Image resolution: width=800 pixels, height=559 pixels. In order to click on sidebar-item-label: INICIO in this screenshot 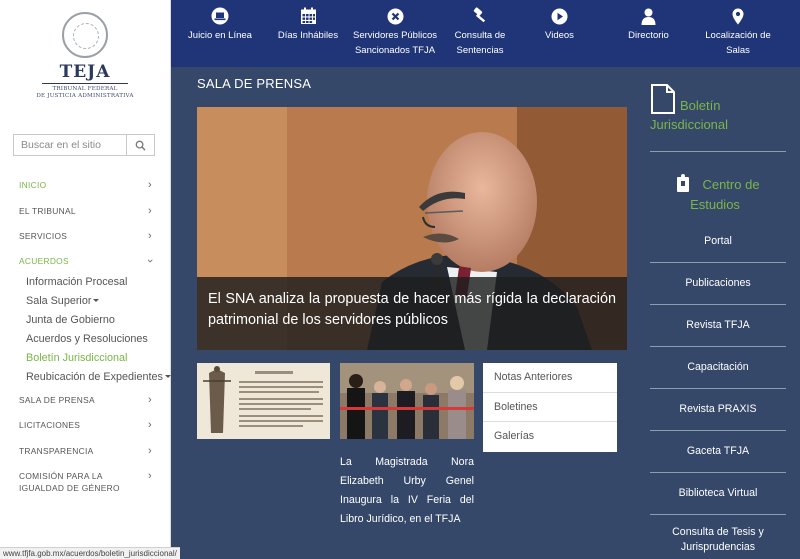, I will do `click(33, 185)`.